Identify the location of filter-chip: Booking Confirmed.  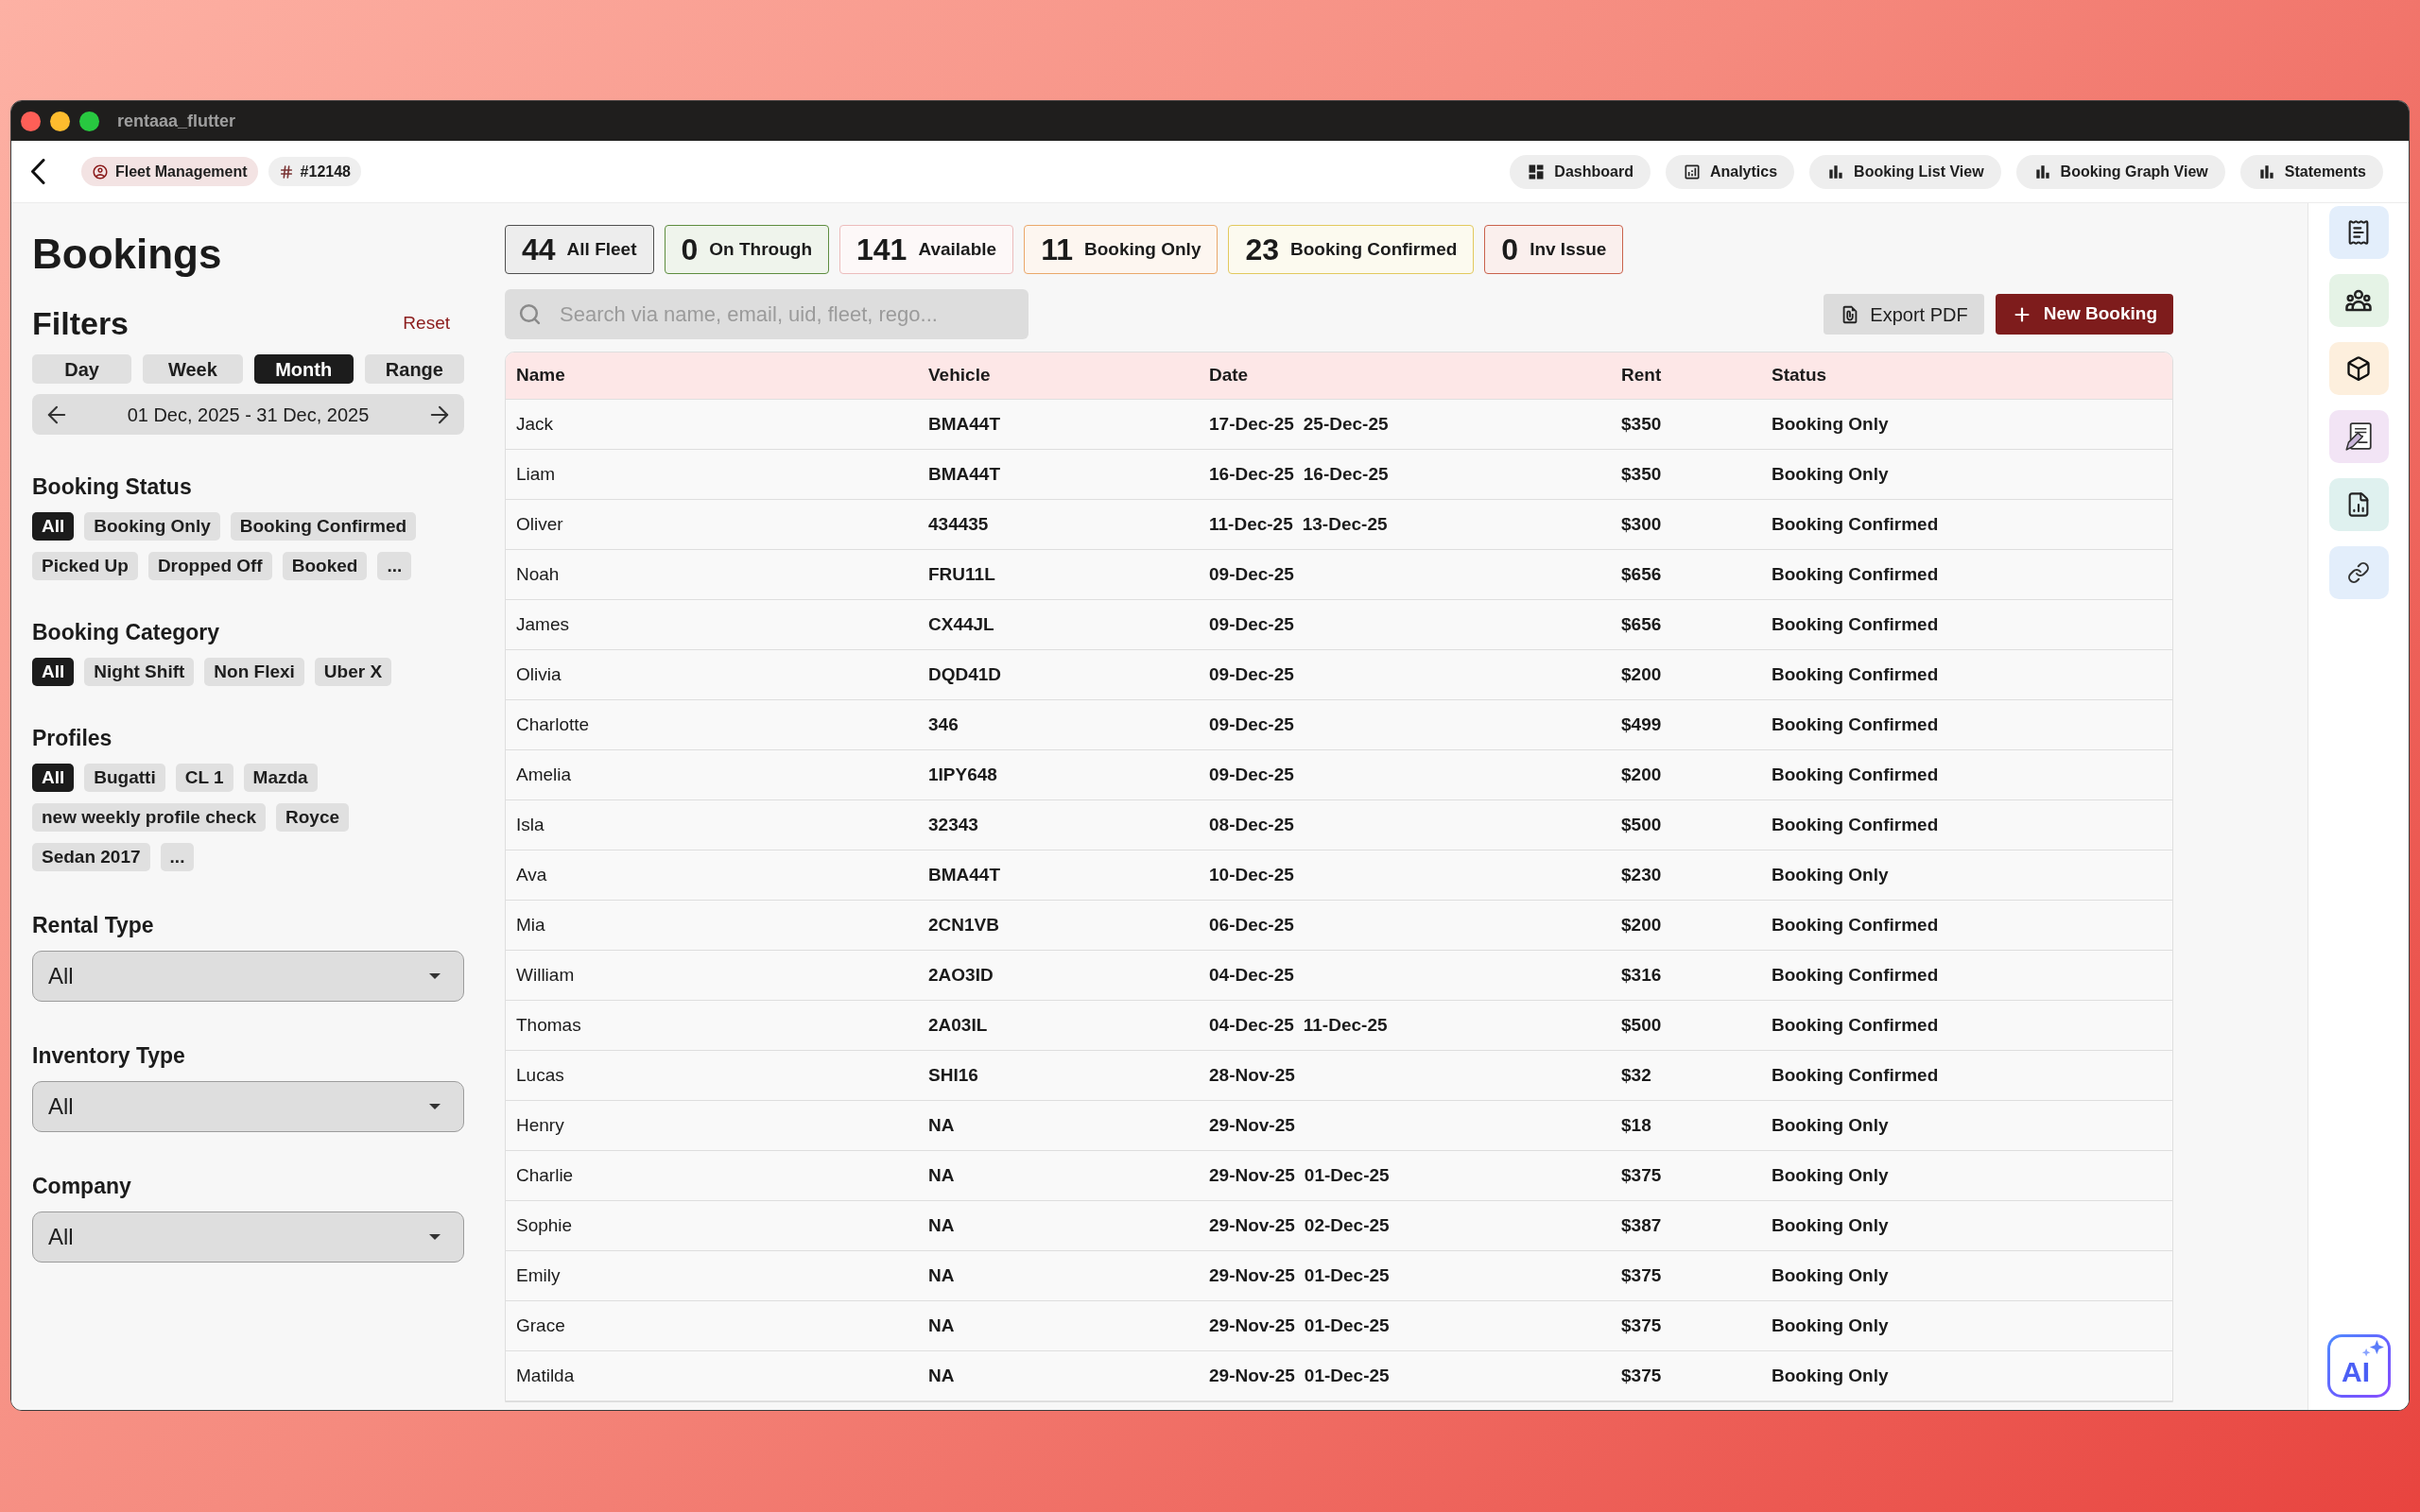
(323, 526).